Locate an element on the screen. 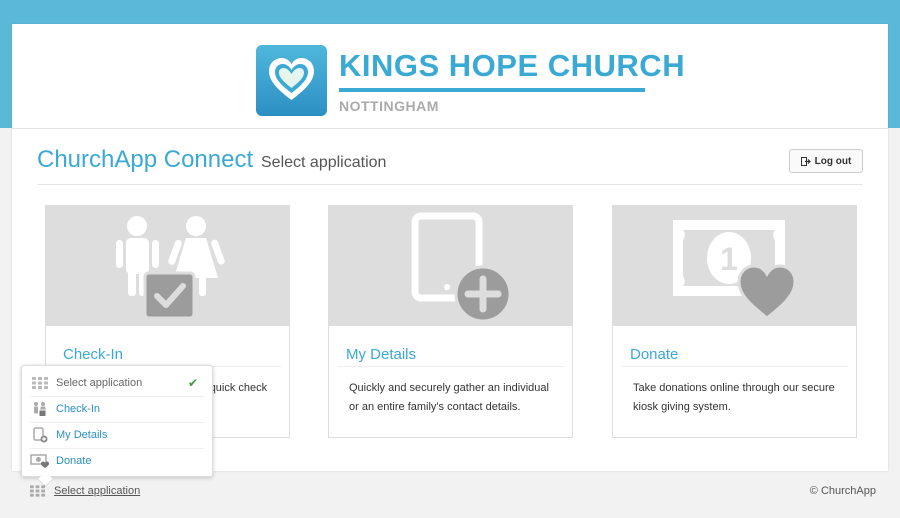  checkmark-icon: ✔ is located at coordinates (192, 383).